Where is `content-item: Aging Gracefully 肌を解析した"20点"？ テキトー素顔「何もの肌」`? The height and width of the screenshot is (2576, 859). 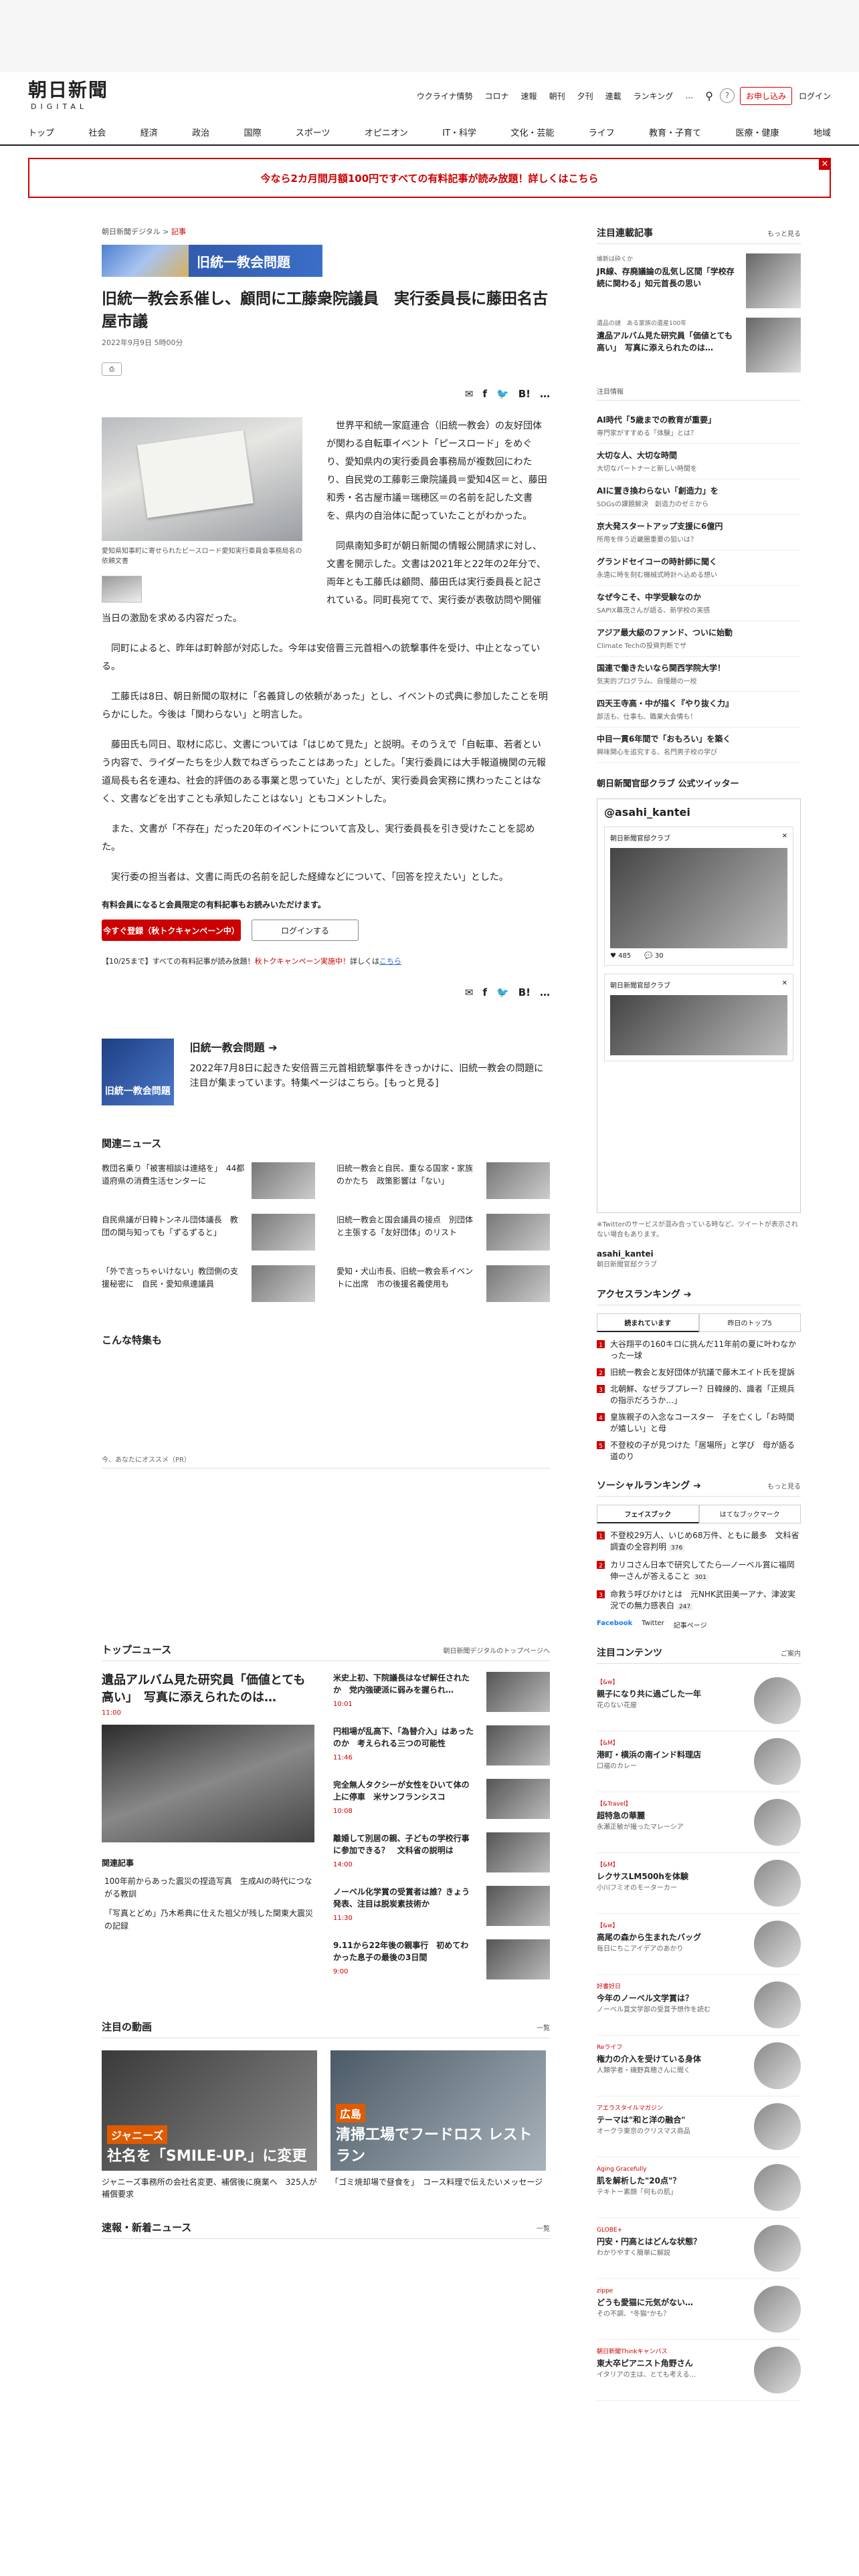 content-item: Aging Gracefully 肌を解析した"20点"？ テキトー素顔「何もの肌」 is located at coordinates (699, 2187).